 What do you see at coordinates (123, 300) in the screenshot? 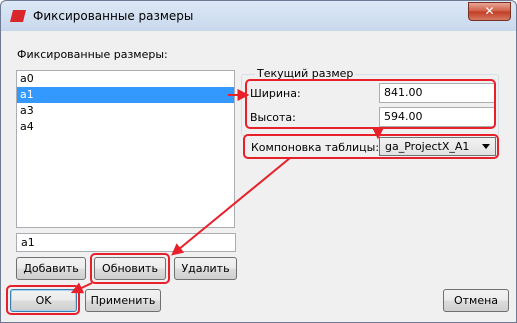
I see `apply-button: Применить` at bounding box center [123, 300].